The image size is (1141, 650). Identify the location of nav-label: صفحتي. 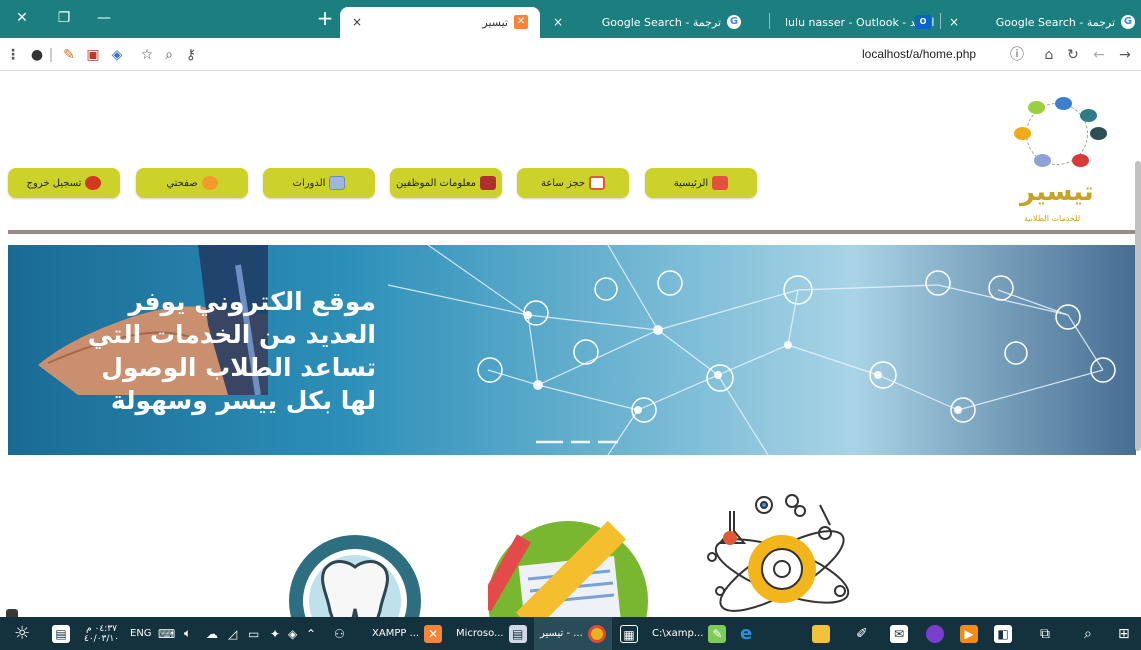
(182, 183).